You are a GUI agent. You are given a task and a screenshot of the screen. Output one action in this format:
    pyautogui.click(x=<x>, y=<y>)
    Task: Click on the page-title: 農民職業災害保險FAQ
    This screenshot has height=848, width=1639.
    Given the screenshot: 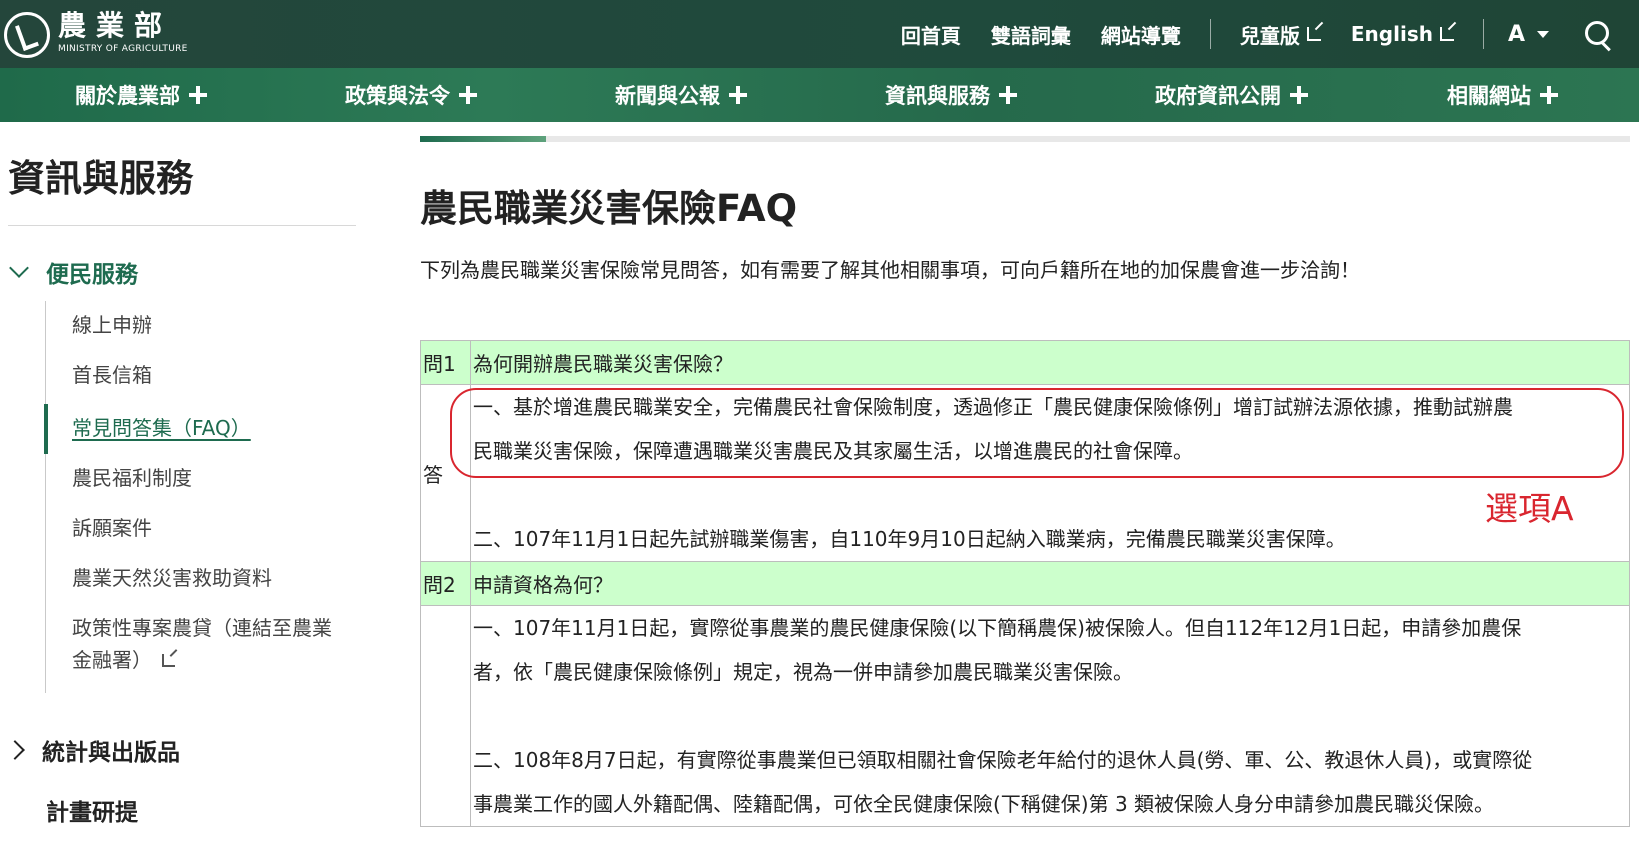 What is the action you would take?
    pyautogui.click(x=609, y=208)
    